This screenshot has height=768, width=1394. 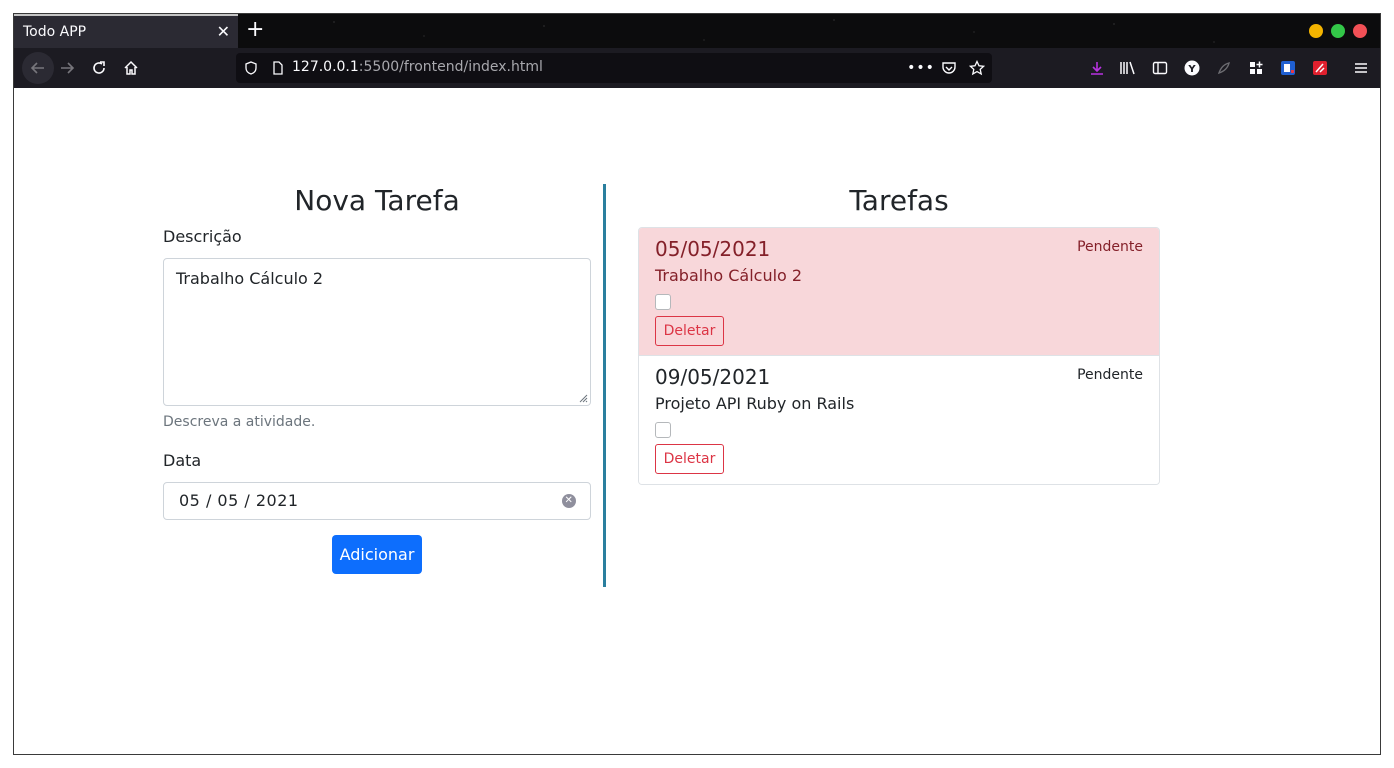 What do you see at coordinates (250, 278) in the screenshot?
I see `description-value: Trabalho Cálculo 2` at bounding box center [250, 278].